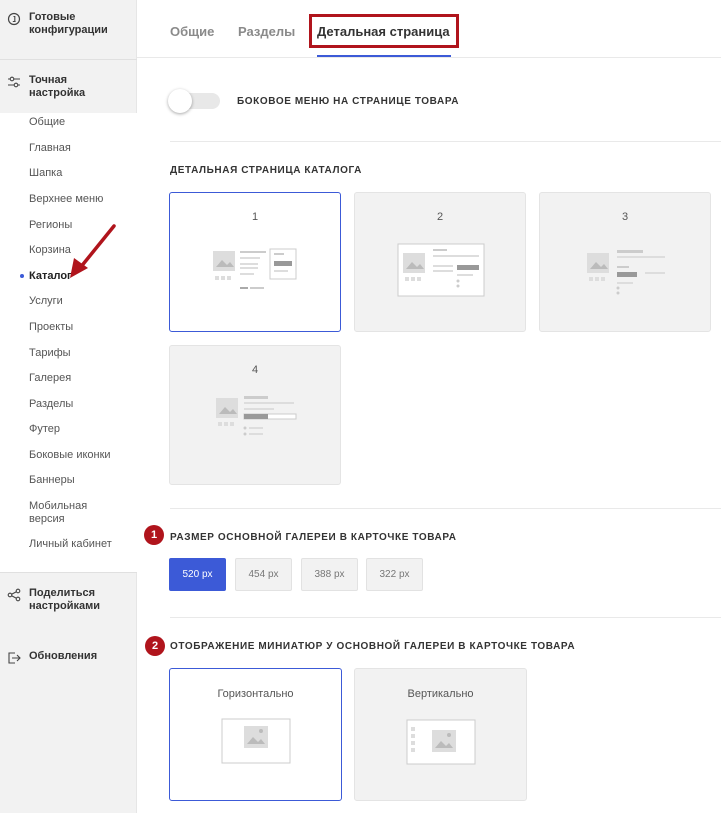  Describe the element at coordinates (66, 199) in the screenshot. I see `sidebar-item-top-menu: Верхнее меню` at that location.